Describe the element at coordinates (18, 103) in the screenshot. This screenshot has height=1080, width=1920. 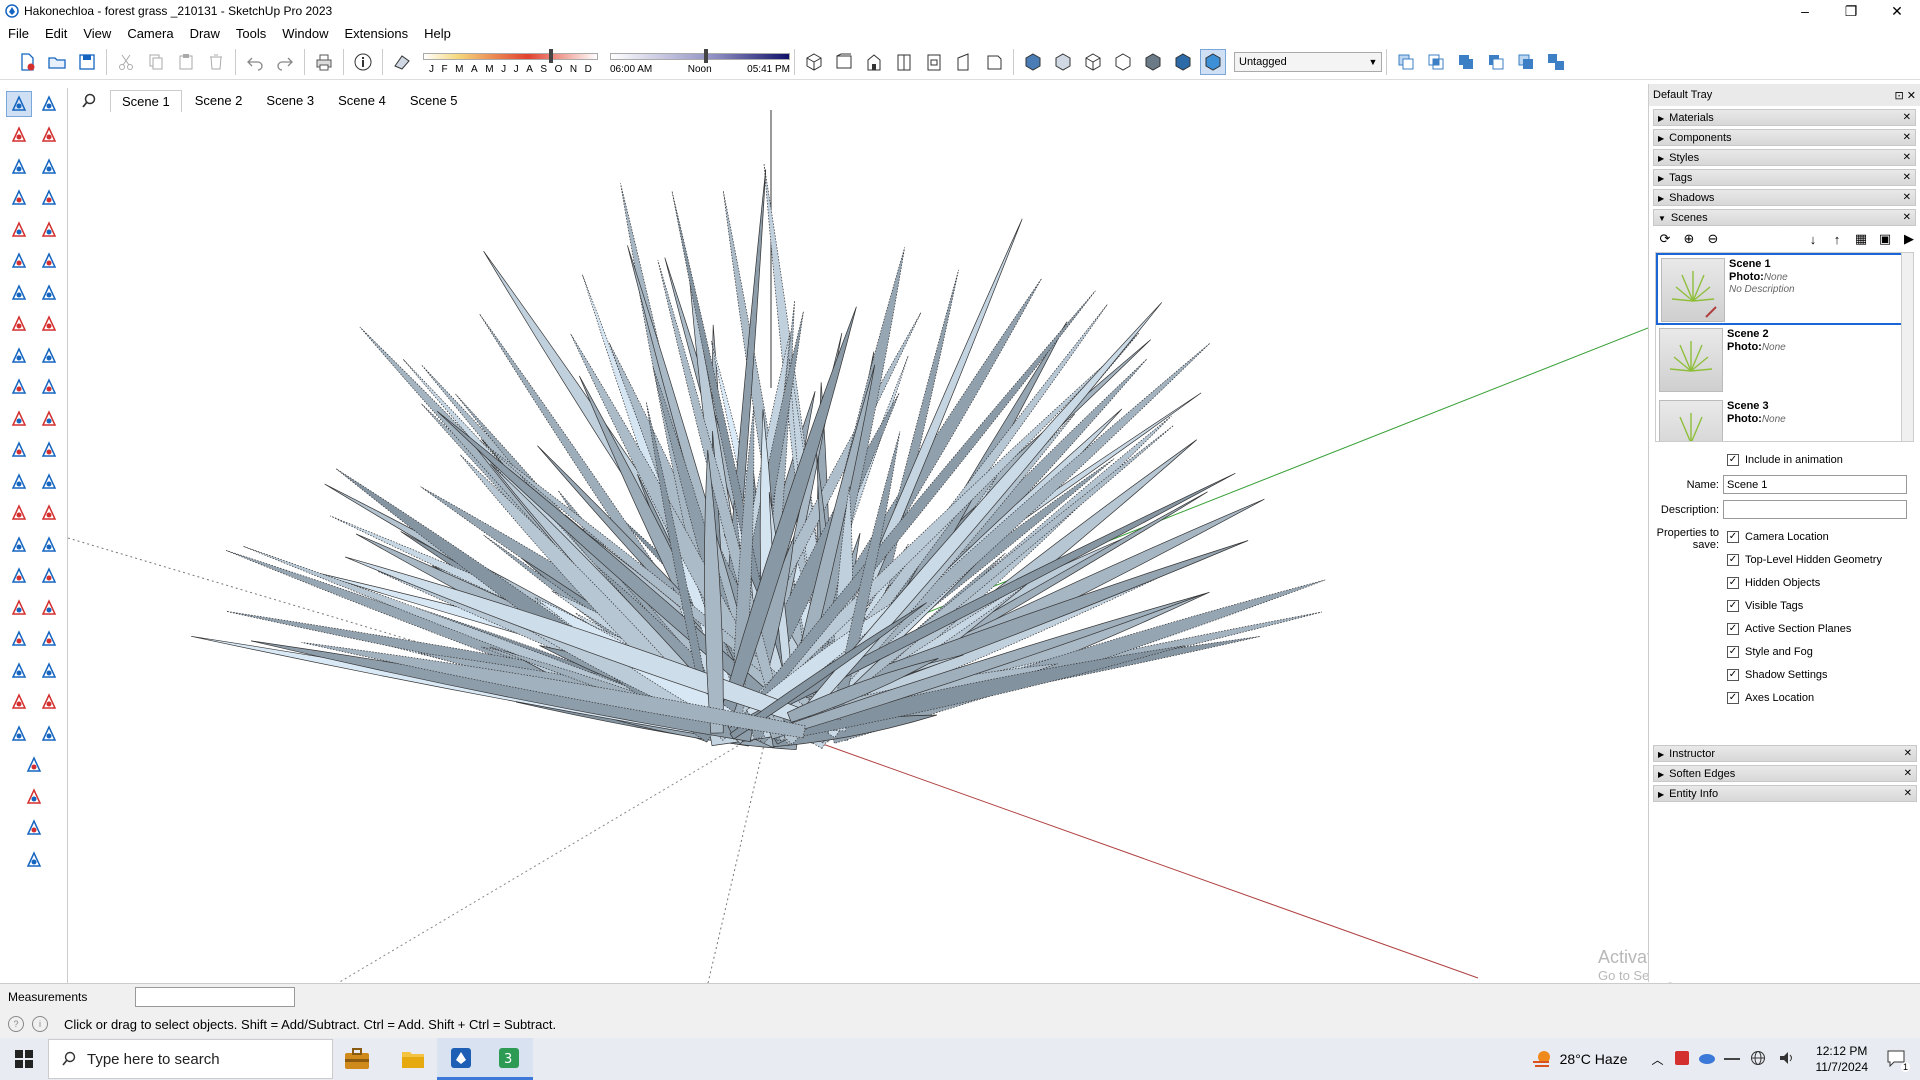
I see `select-arrow-icon` at that location.